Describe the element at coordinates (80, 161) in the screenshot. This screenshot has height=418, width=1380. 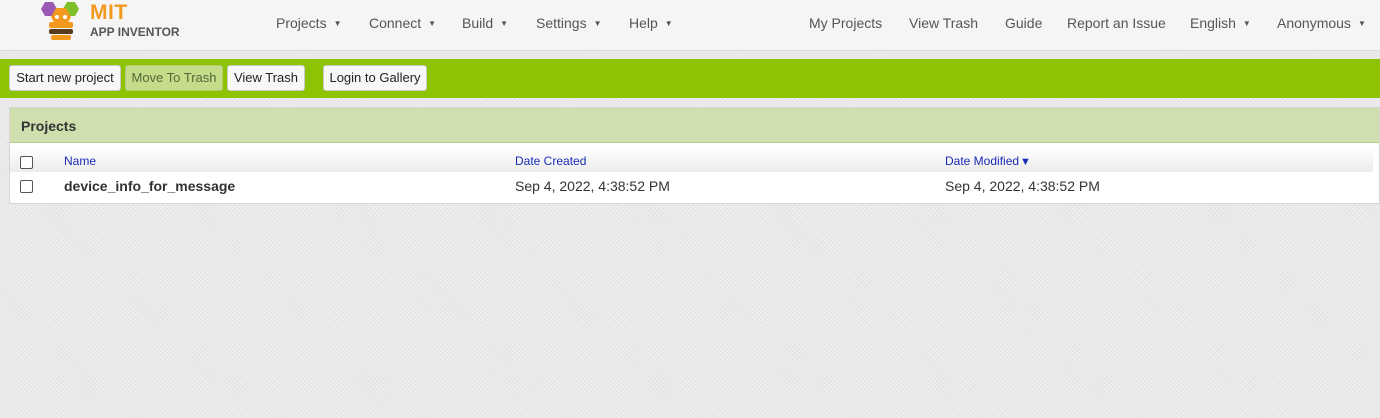
I see `column-header-name: Name` at that location.